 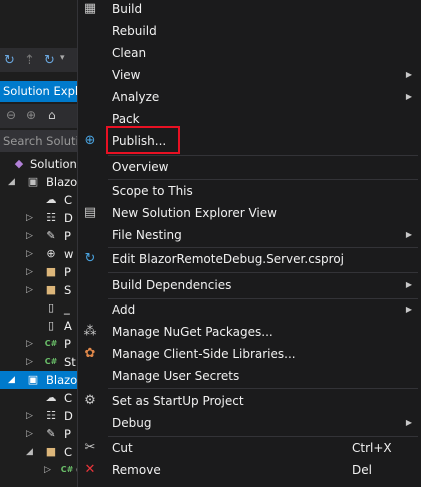 I want to click on tree-item: ▯ _, so click(x=39, y=308).